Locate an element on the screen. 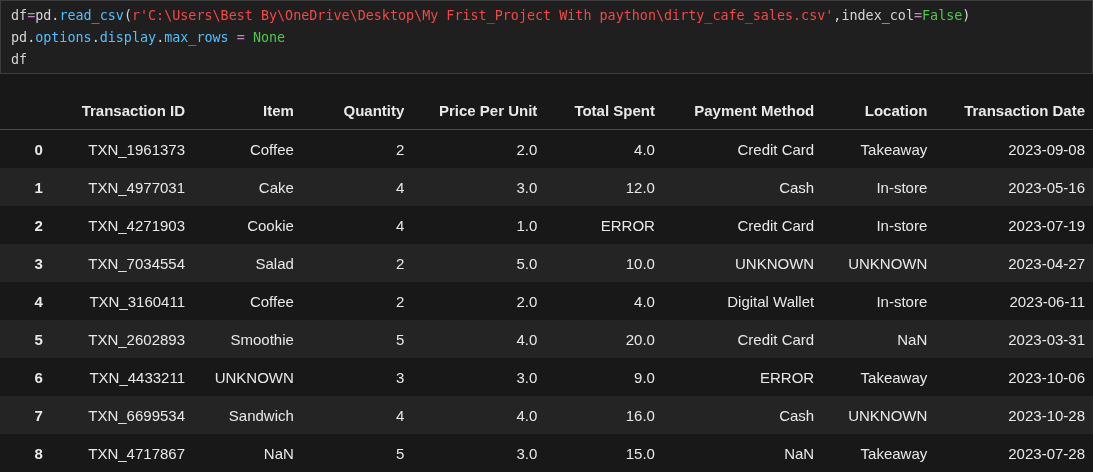  table-cell: 20.0 is located at coordinates (604, 339).